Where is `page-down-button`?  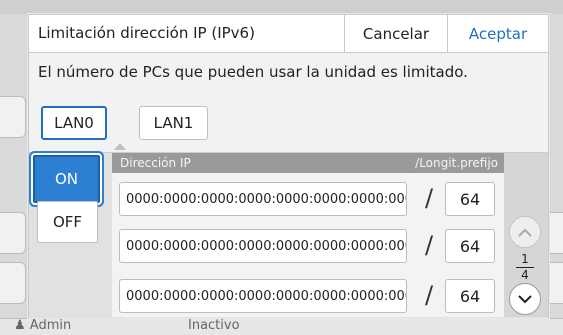
page-down-button is located at coordinates (525, 299).